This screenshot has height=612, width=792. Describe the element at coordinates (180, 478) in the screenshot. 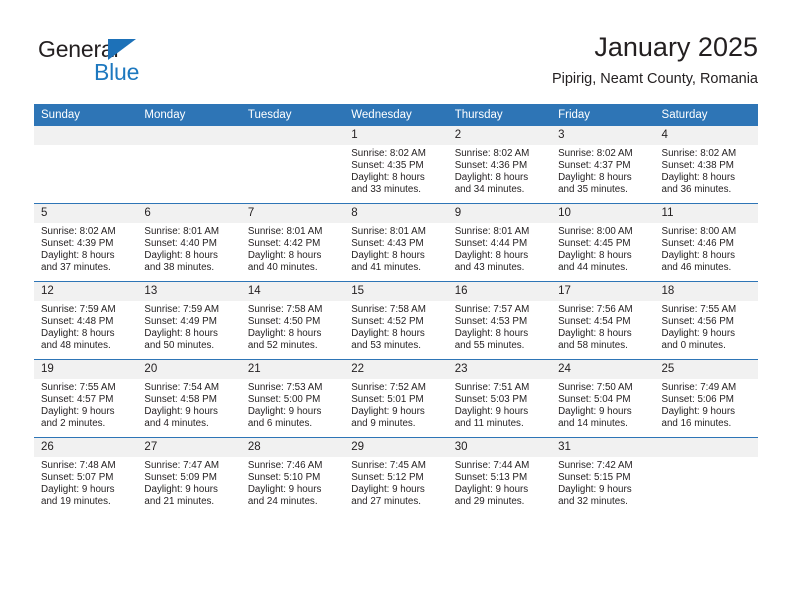

I see `sunset-text: Sunset: 5:09 PM` at that location.